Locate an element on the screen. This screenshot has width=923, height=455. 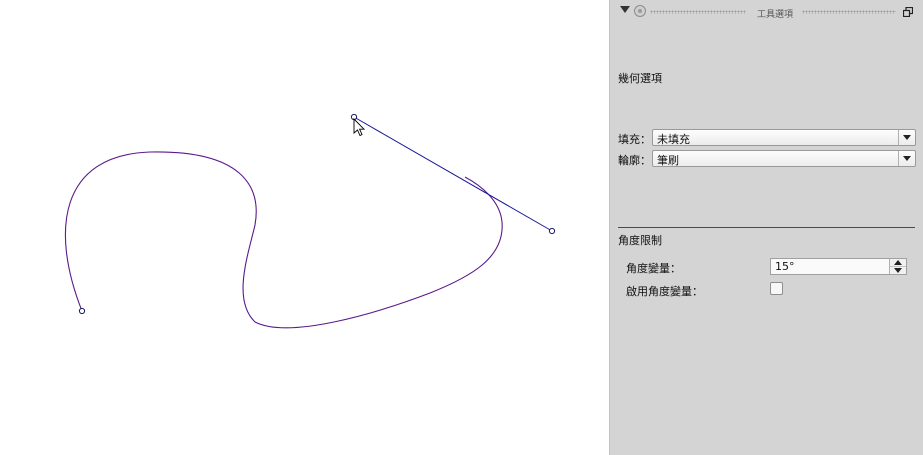
enable-angle-label: 啟用角度變量： is located at coordinates (664, 291).